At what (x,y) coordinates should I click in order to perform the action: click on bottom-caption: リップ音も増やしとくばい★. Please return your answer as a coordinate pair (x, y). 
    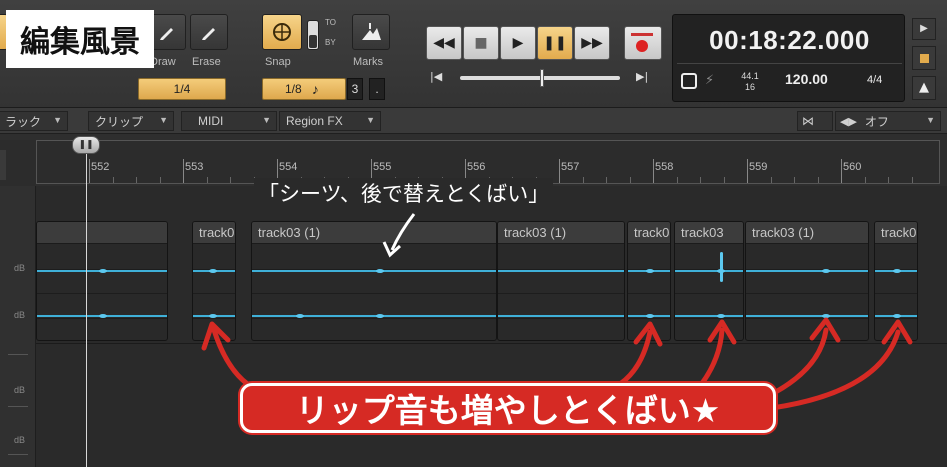
    Looking at the image, I should click on (508, 408).